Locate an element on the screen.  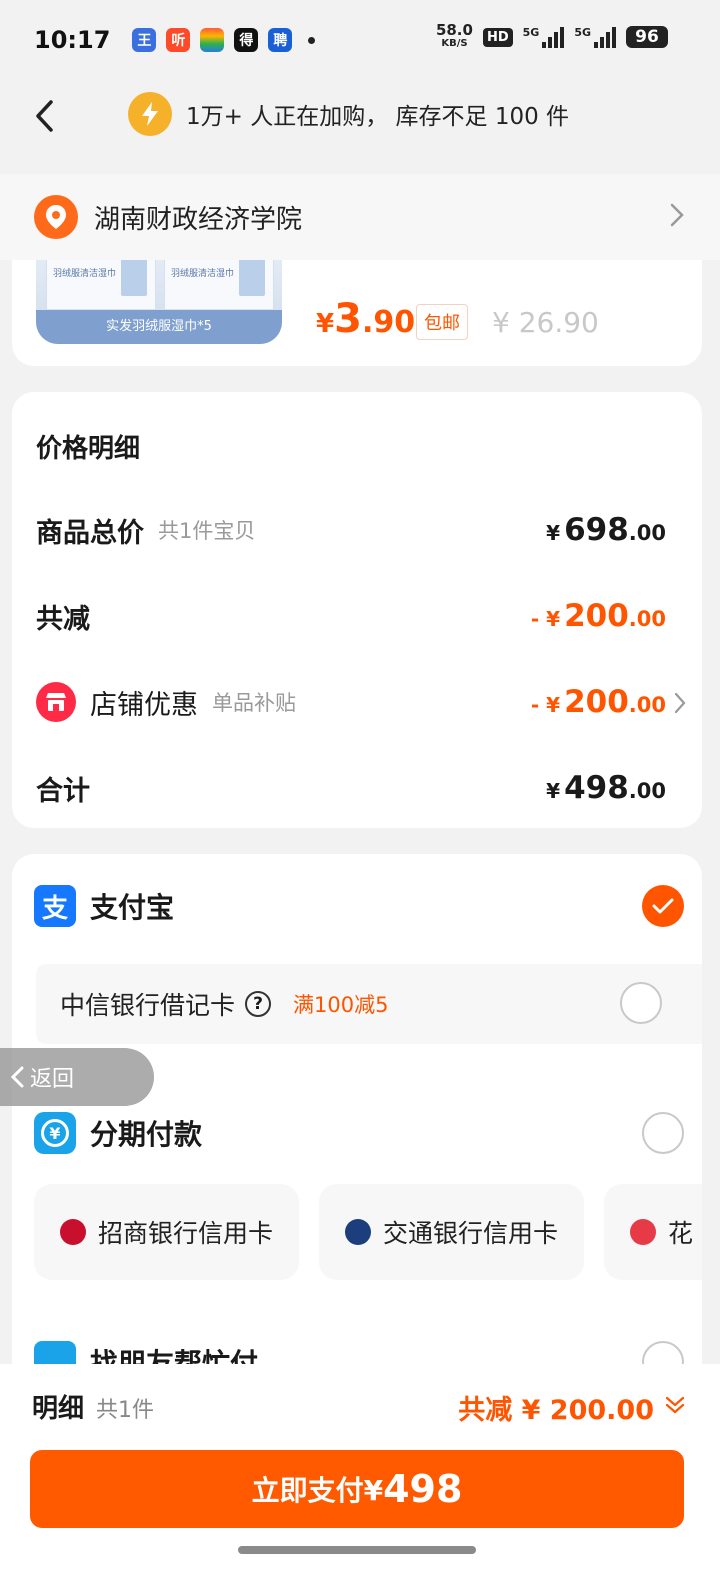
price-detail-title: 价格明细 is located at coordinates (88, 449).